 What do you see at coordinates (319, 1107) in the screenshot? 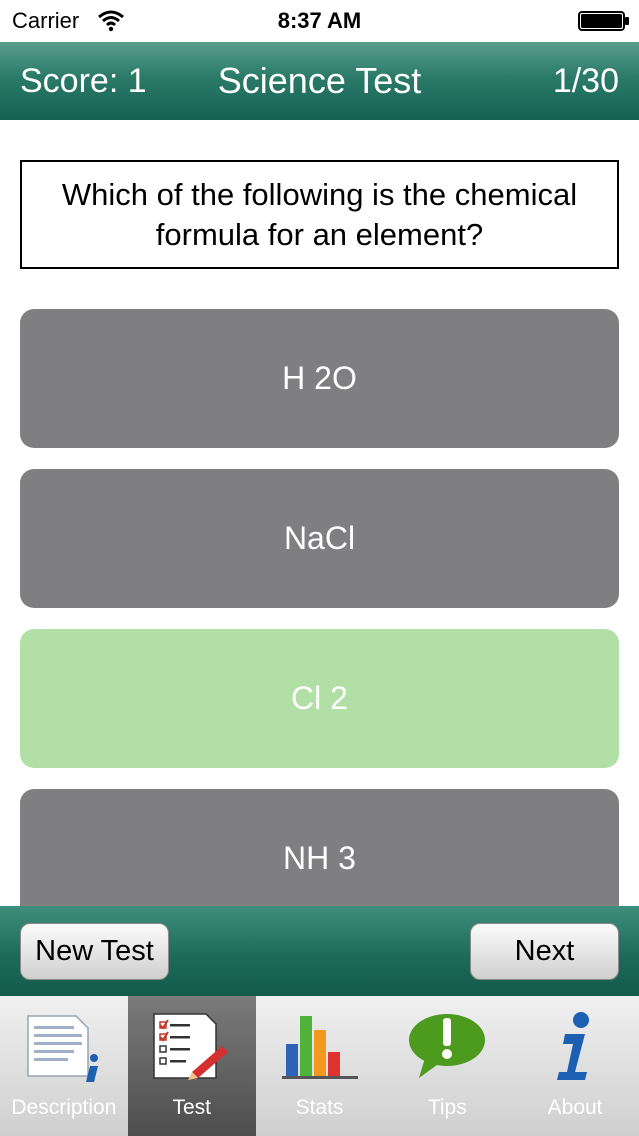
I see `tab-label-stats: Stats` at bounding box center [319, 1107].